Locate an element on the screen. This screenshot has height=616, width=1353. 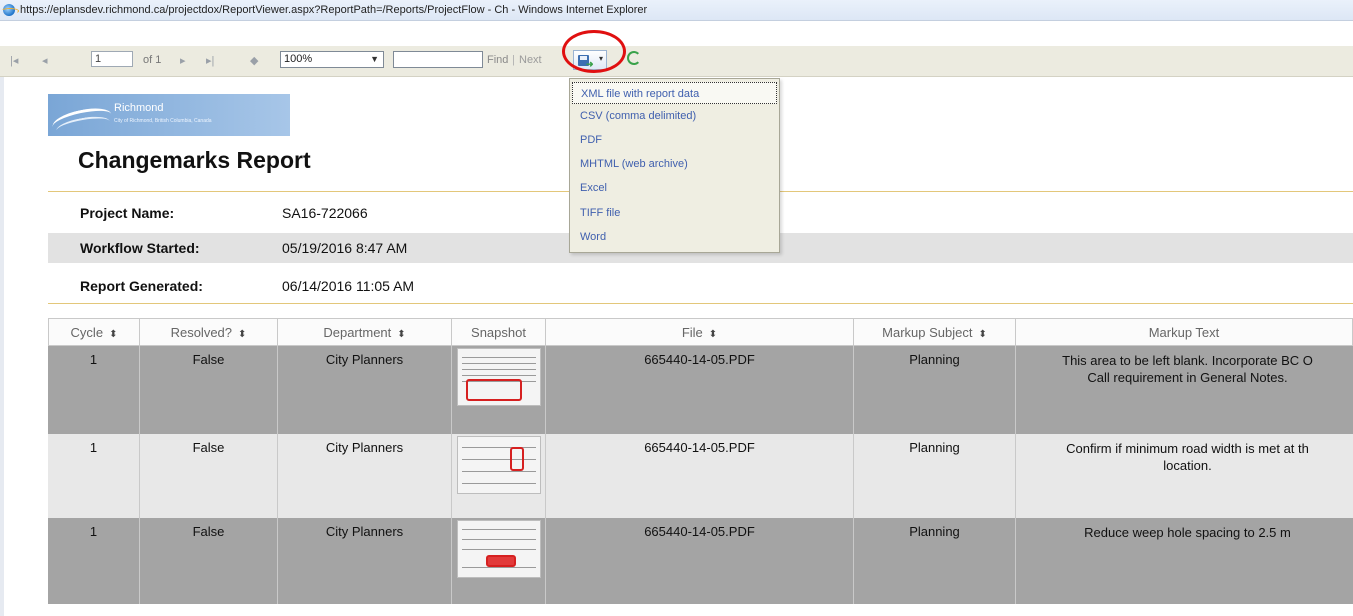
divider is located at coordinates (700, 303).